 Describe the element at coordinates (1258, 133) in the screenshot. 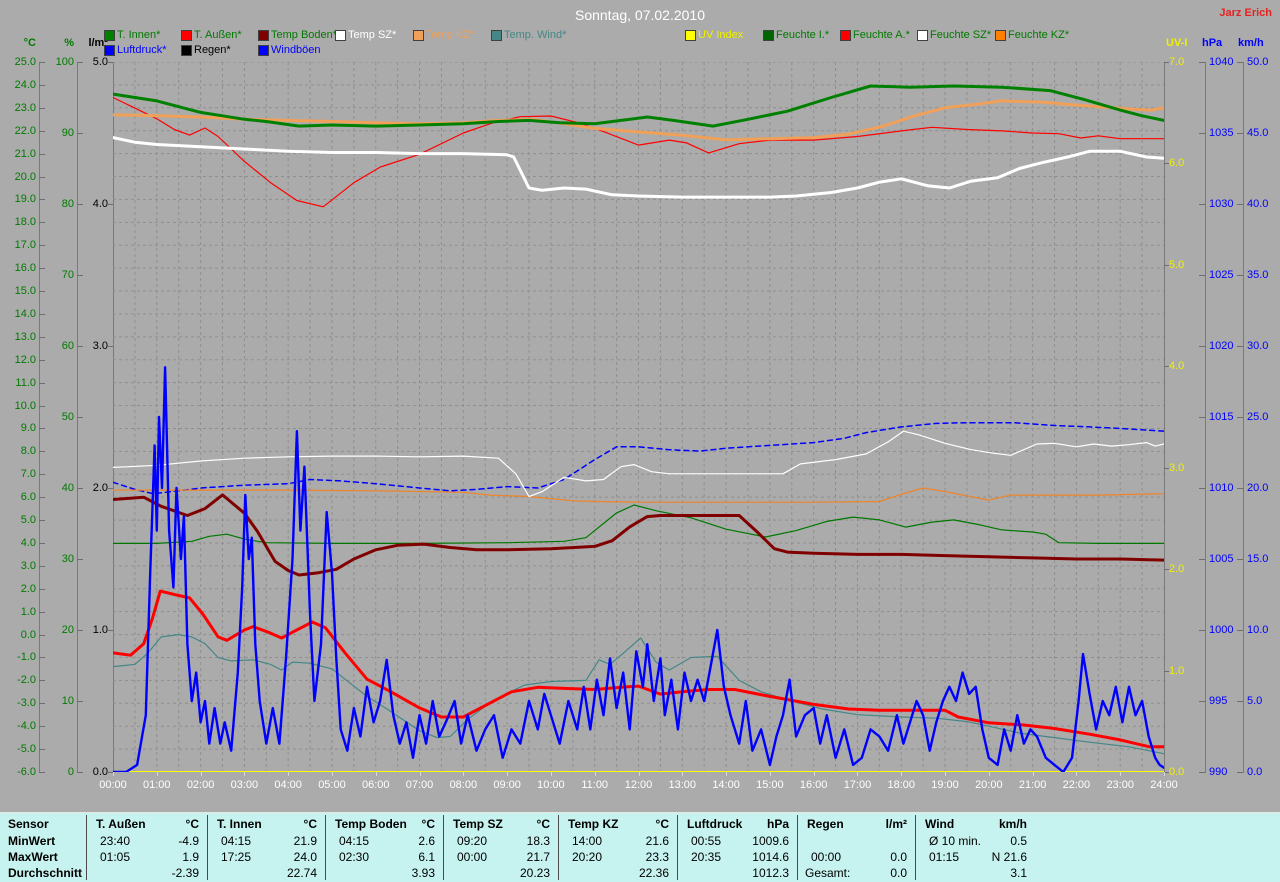

I see `tick-kmh: 45.0` at that location.